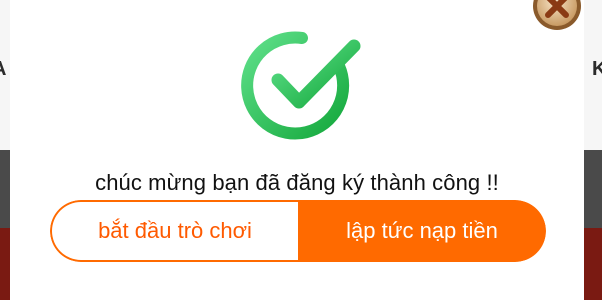 Image resolution: width=602 pixels, height=300 pixels. I want to click on start-game-button: bắt đầu trò chơi, so click(174, 231).